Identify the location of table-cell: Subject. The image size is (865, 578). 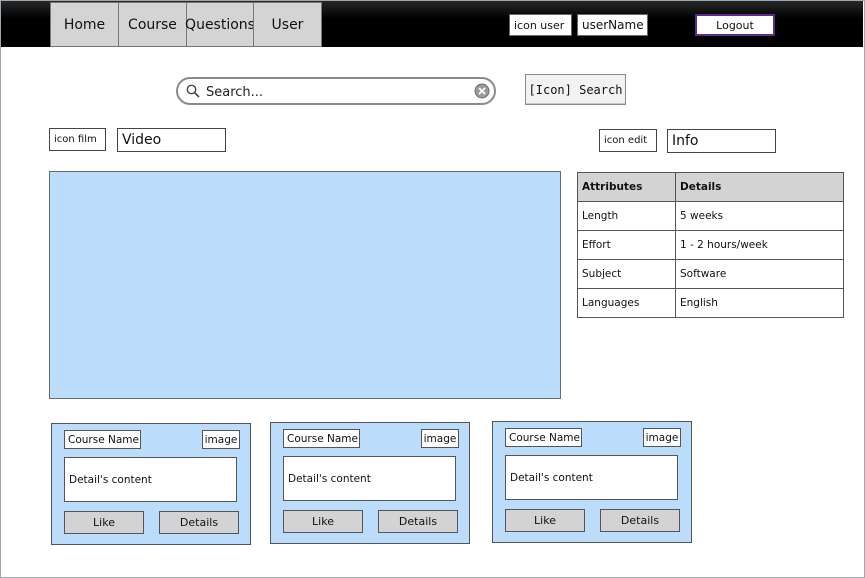
(626, 274).